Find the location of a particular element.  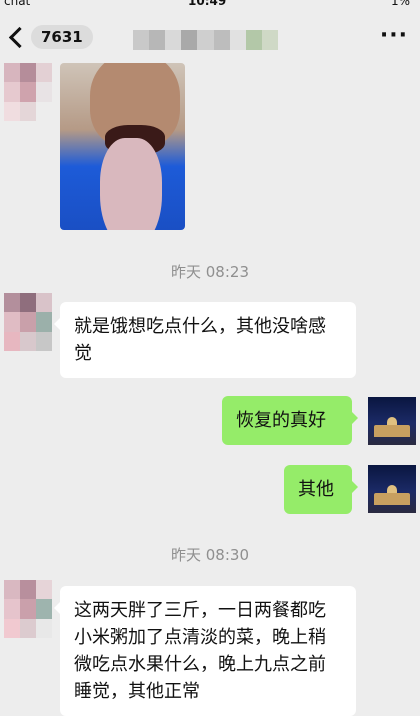

unread-count-badge: 7631 is located at coordinates (62, 37).